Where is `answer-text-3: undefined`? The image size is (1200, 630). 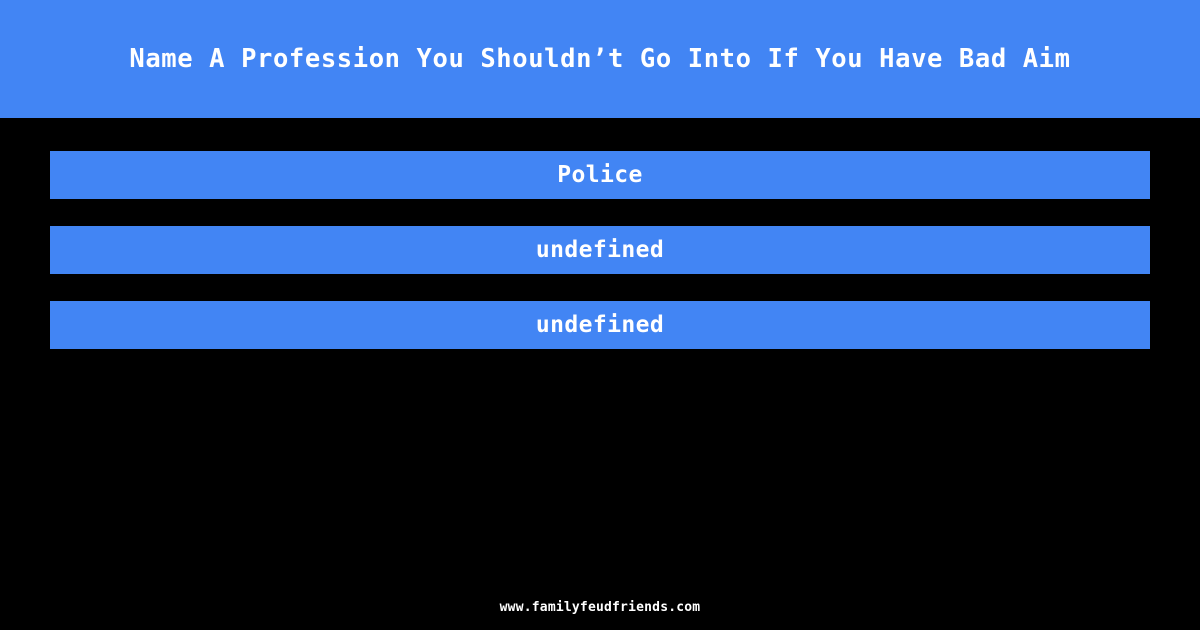
answer-text-3: undefined is located at coordinates (600, 325).